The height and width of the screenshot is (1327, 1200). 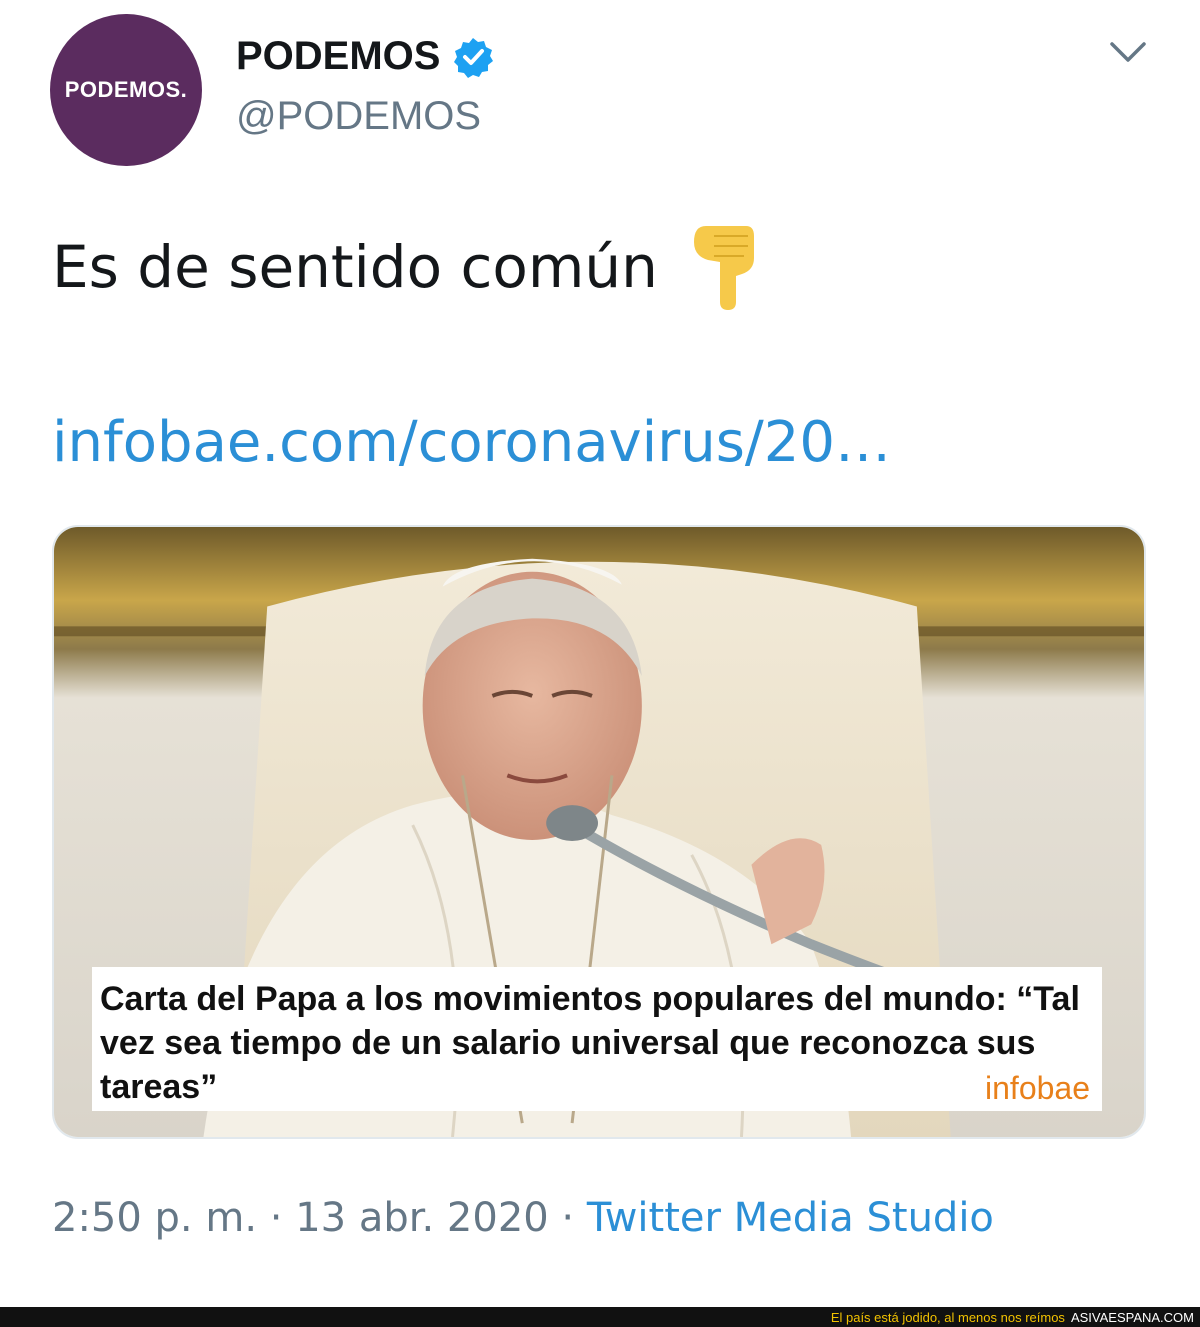 I want to click on handle: @PODEMOS, so click(x=358, y=116).